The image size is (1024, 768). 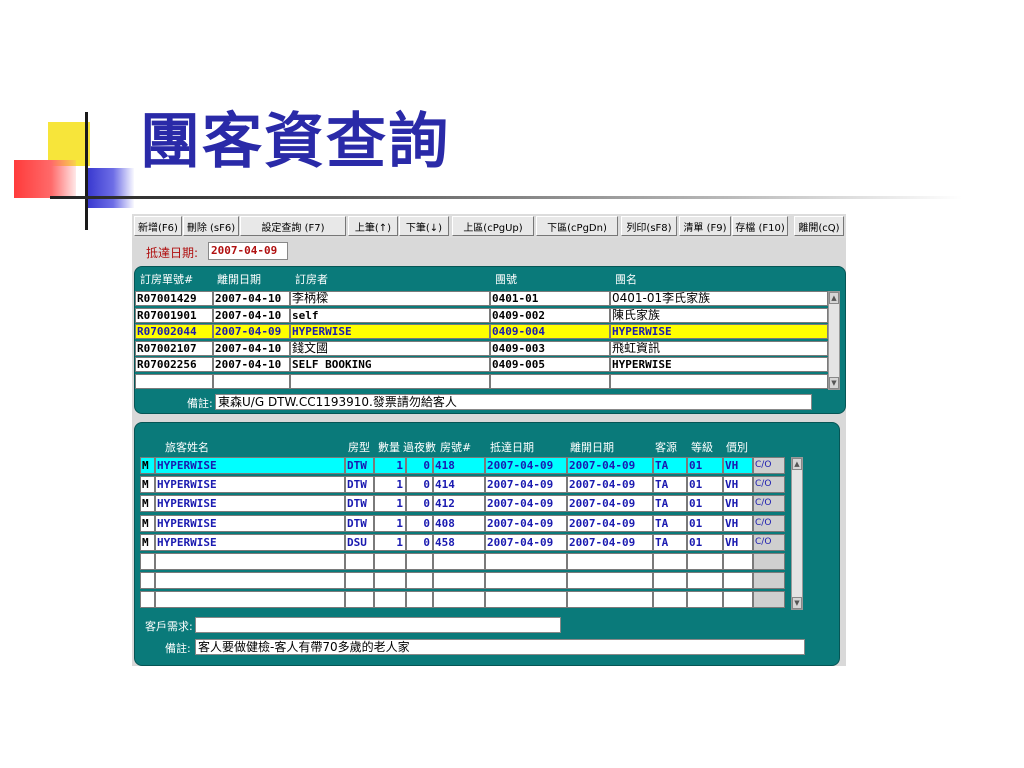 What do you see at coordinates (390, 348) in the screenshot?
I see `booker-cell: 錢文國` at bounding box center [390, 348].